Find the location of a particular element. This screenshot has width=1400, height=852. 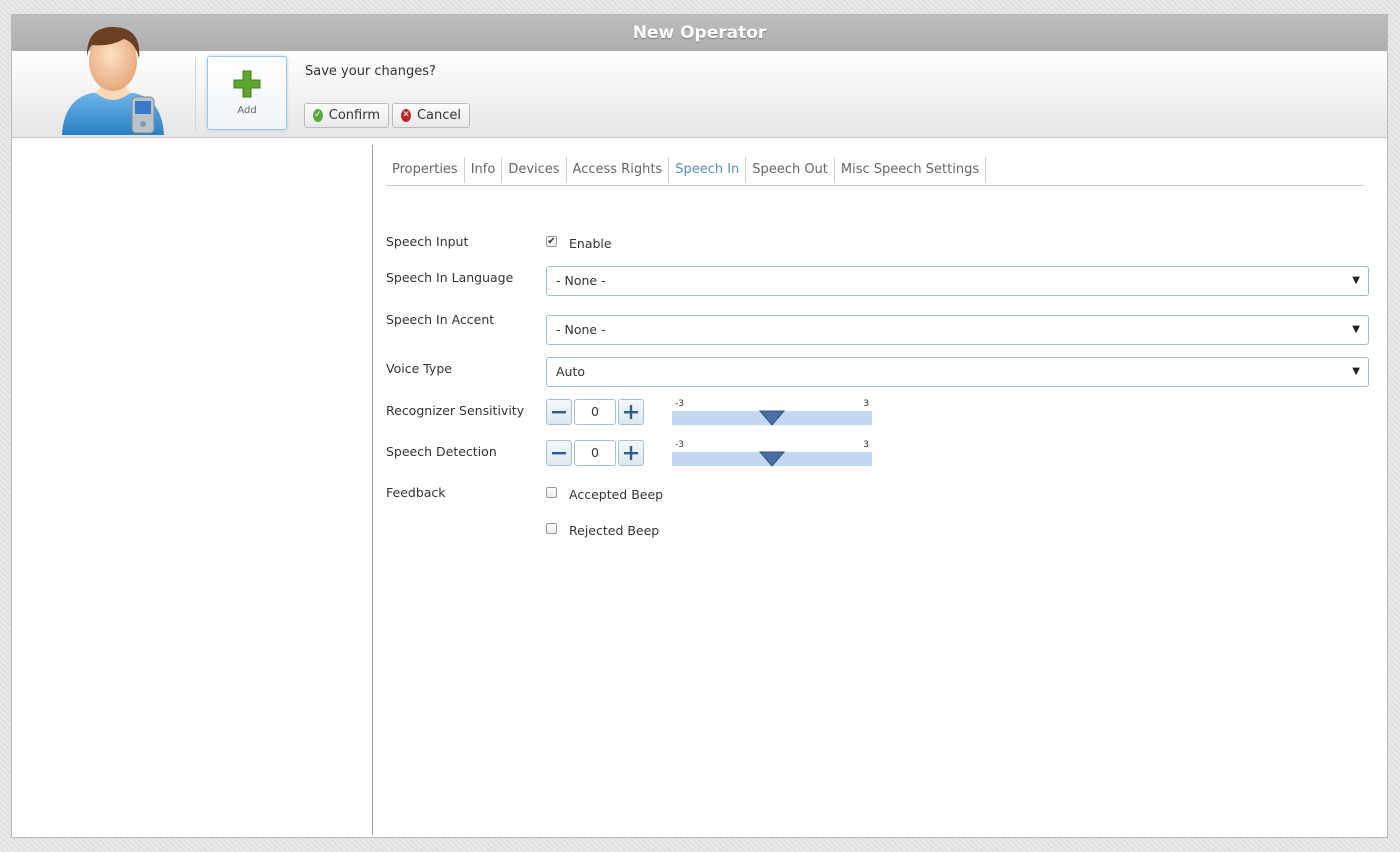

confirm-button: ✓ Confirm is located at coordinates (346, 115).